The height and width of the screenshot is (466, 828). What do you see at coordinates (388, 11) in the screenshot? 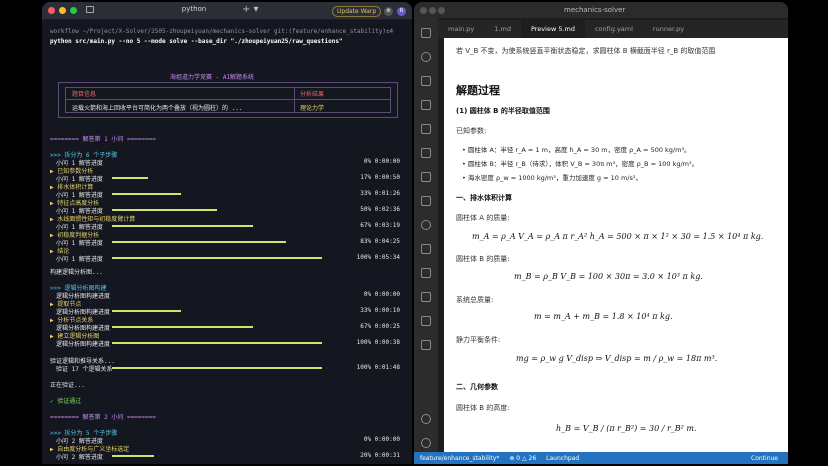
I see `settings-icon: ⚙` at bounding box center [388, 11].